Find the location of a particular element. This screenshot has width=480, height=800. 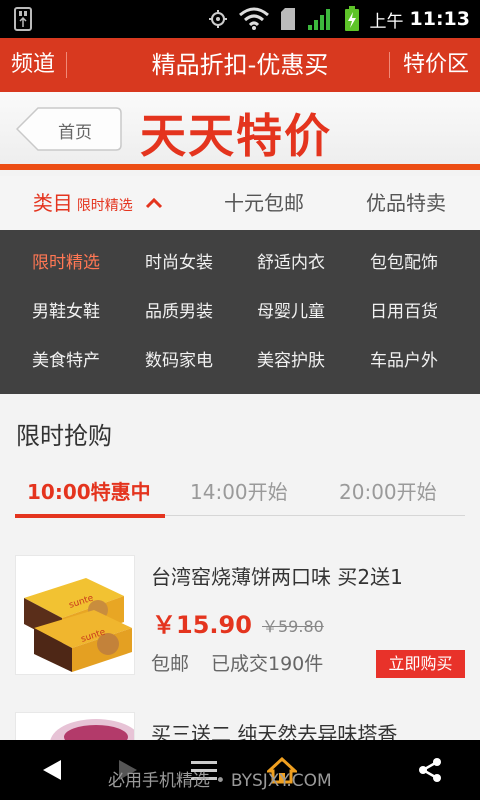

sd-card-icon is located at coordinates (287, 19).